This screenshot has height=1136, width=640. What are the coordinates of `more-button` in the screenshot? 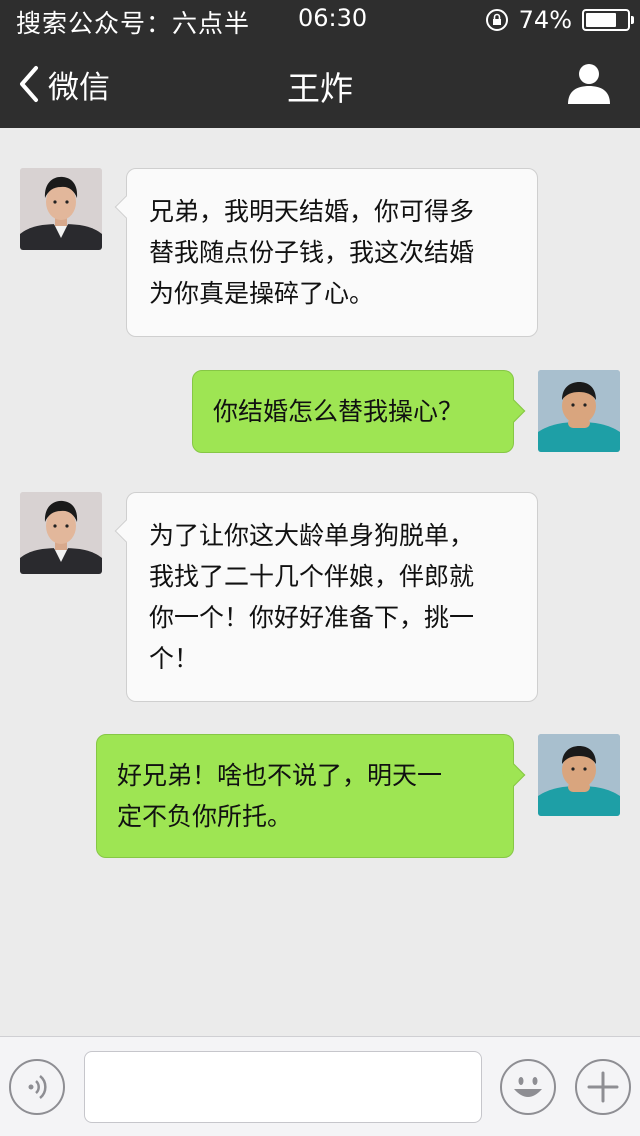 It's located at (603, 1087).